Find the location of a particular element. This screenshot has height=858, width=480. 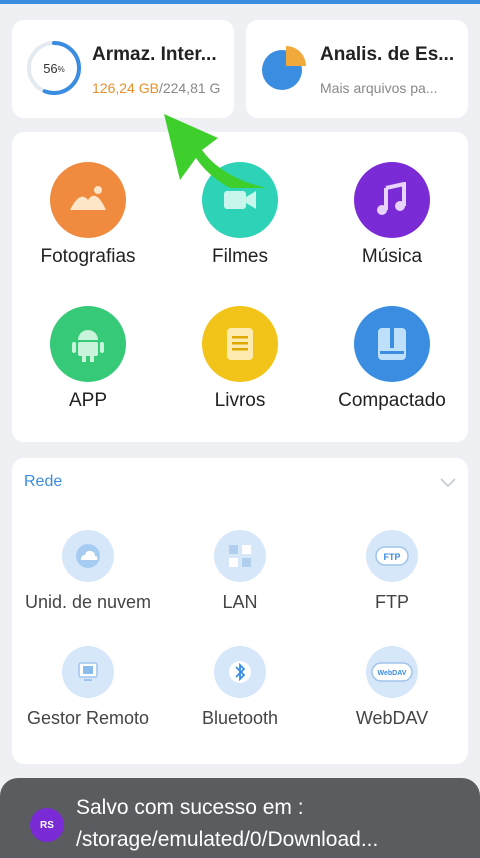

book-icon is located at coordinates (240, 344).